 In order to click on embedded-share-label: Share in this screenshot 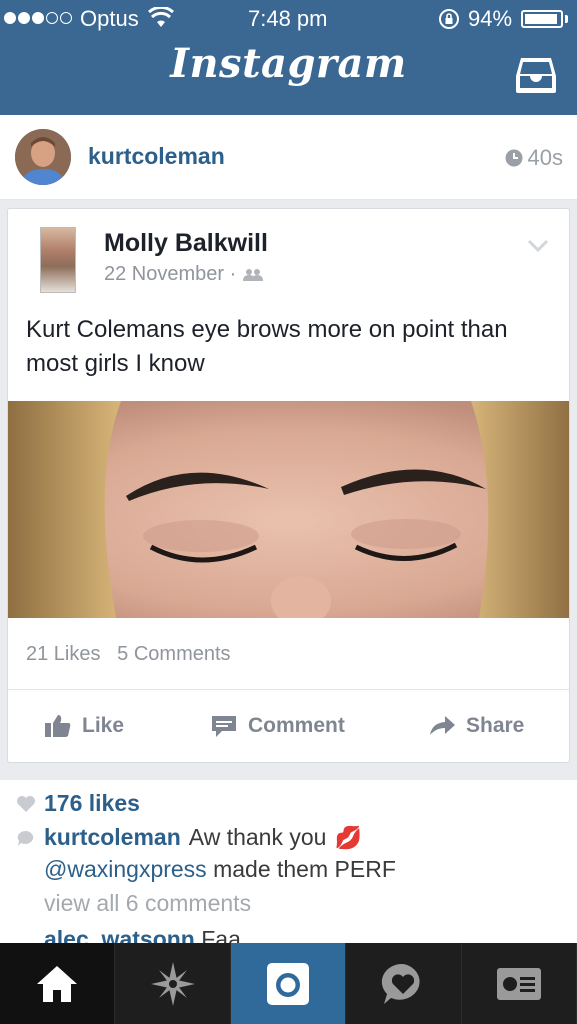, I will do `click(495, 725)`.